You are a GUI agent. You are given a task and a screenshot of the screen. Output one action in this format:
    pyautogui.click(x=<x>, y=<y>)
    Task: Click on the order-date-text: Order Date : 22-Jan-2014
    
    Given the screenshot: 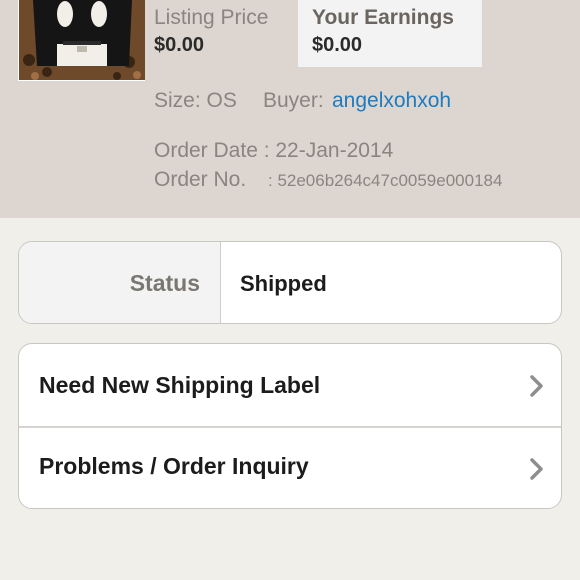 What is the action you would take?
    pyautogui.click(x=274, y=150)
    